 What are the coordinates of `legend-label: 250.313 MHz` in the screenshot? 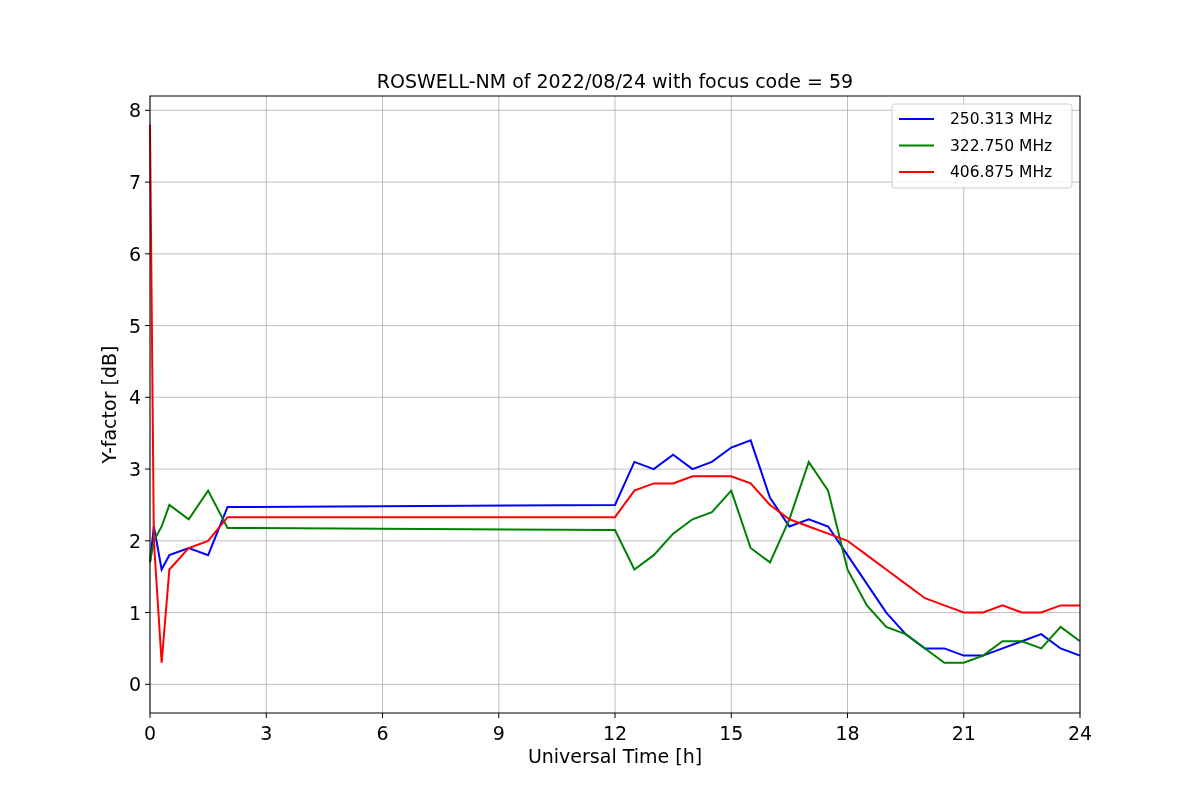 It's located at (1001, 119).